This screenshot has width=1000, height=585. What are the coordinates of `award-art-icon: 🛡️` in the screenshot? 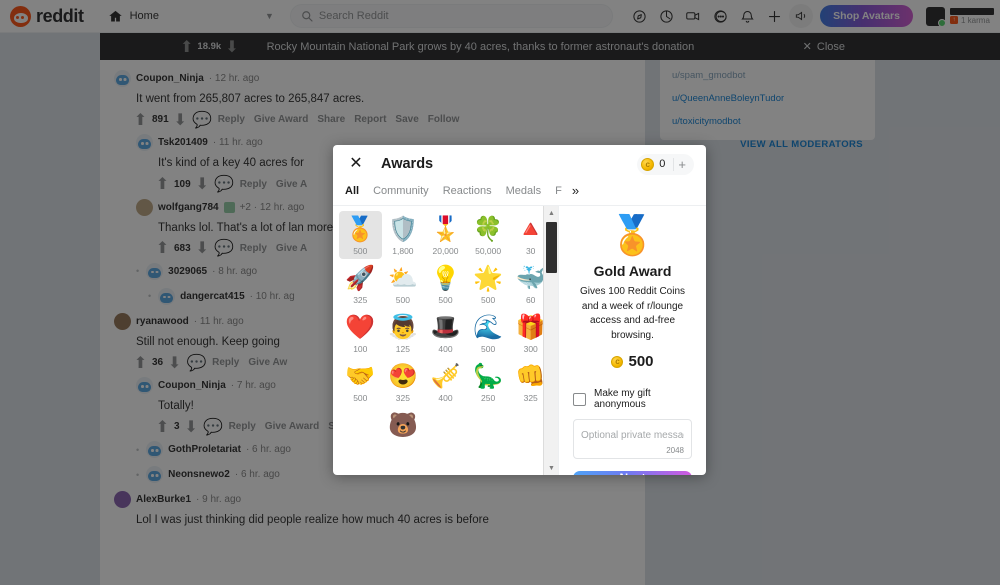 It's located at (402, 229).